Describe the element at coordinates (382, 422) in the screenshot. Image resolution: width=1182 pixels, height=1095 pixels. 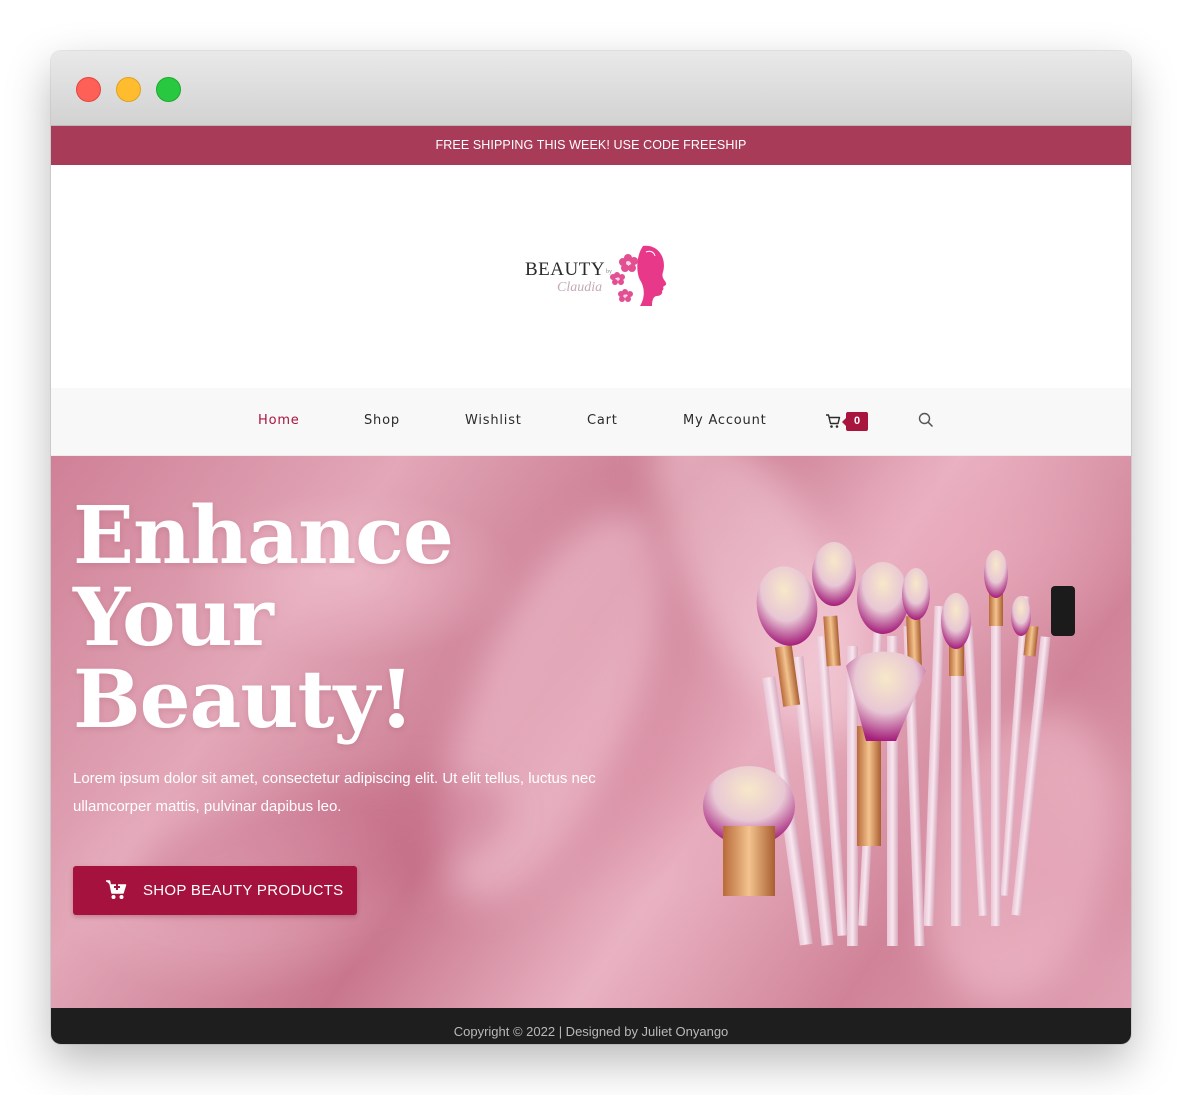
I see `nav-shop: Shop` at that location.